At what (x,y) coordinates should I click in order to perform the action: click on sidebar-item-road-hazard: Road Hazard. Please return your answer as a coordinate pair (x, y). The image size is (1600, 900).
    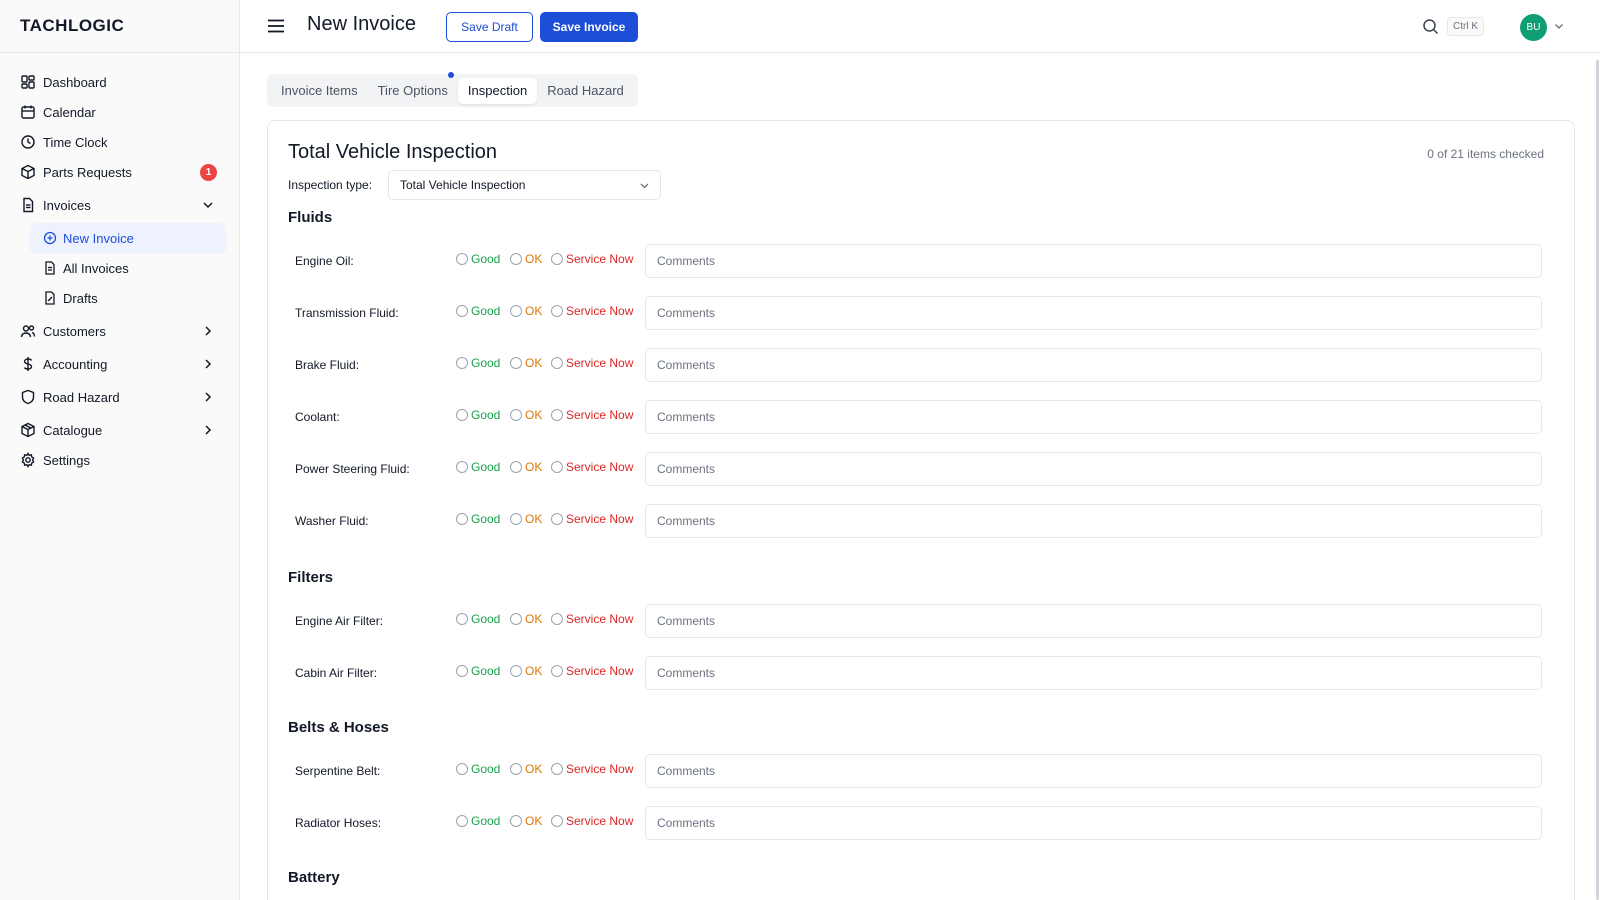
    Looking at the image, I should click on (119, 397).